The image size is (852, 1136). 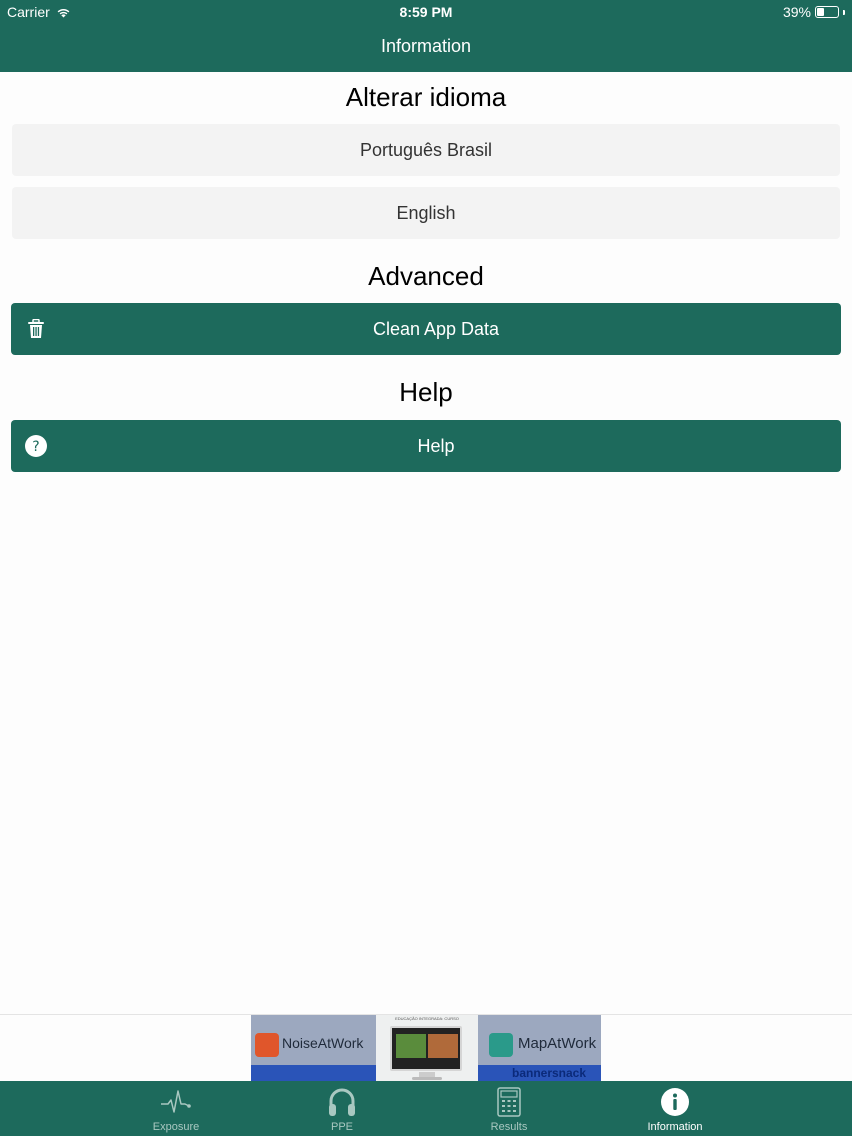 What do you see at coordinates (509, 1127) in the screenshot?
I see `tab-results-label: Results` at bounding box center [509, 1127].